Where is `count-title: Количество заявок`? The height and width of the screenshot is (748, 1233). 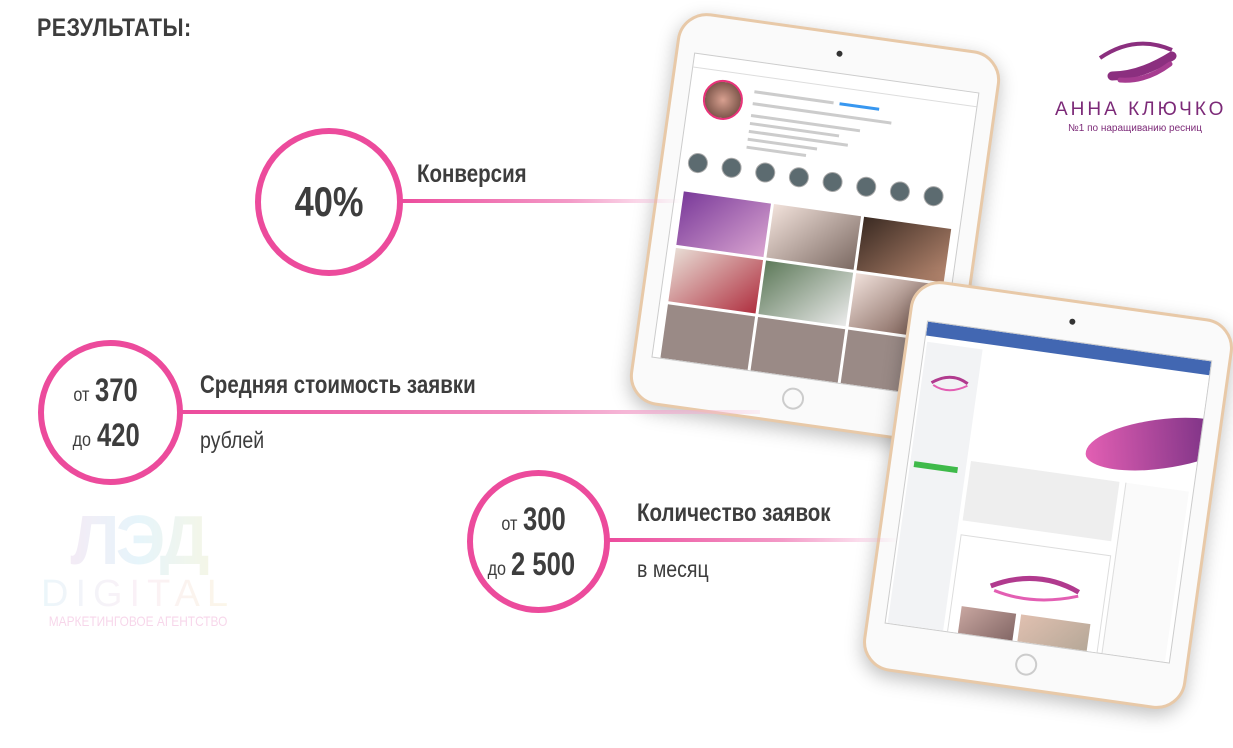
count-title: Количество заявок is located at coordinates (734, 513).